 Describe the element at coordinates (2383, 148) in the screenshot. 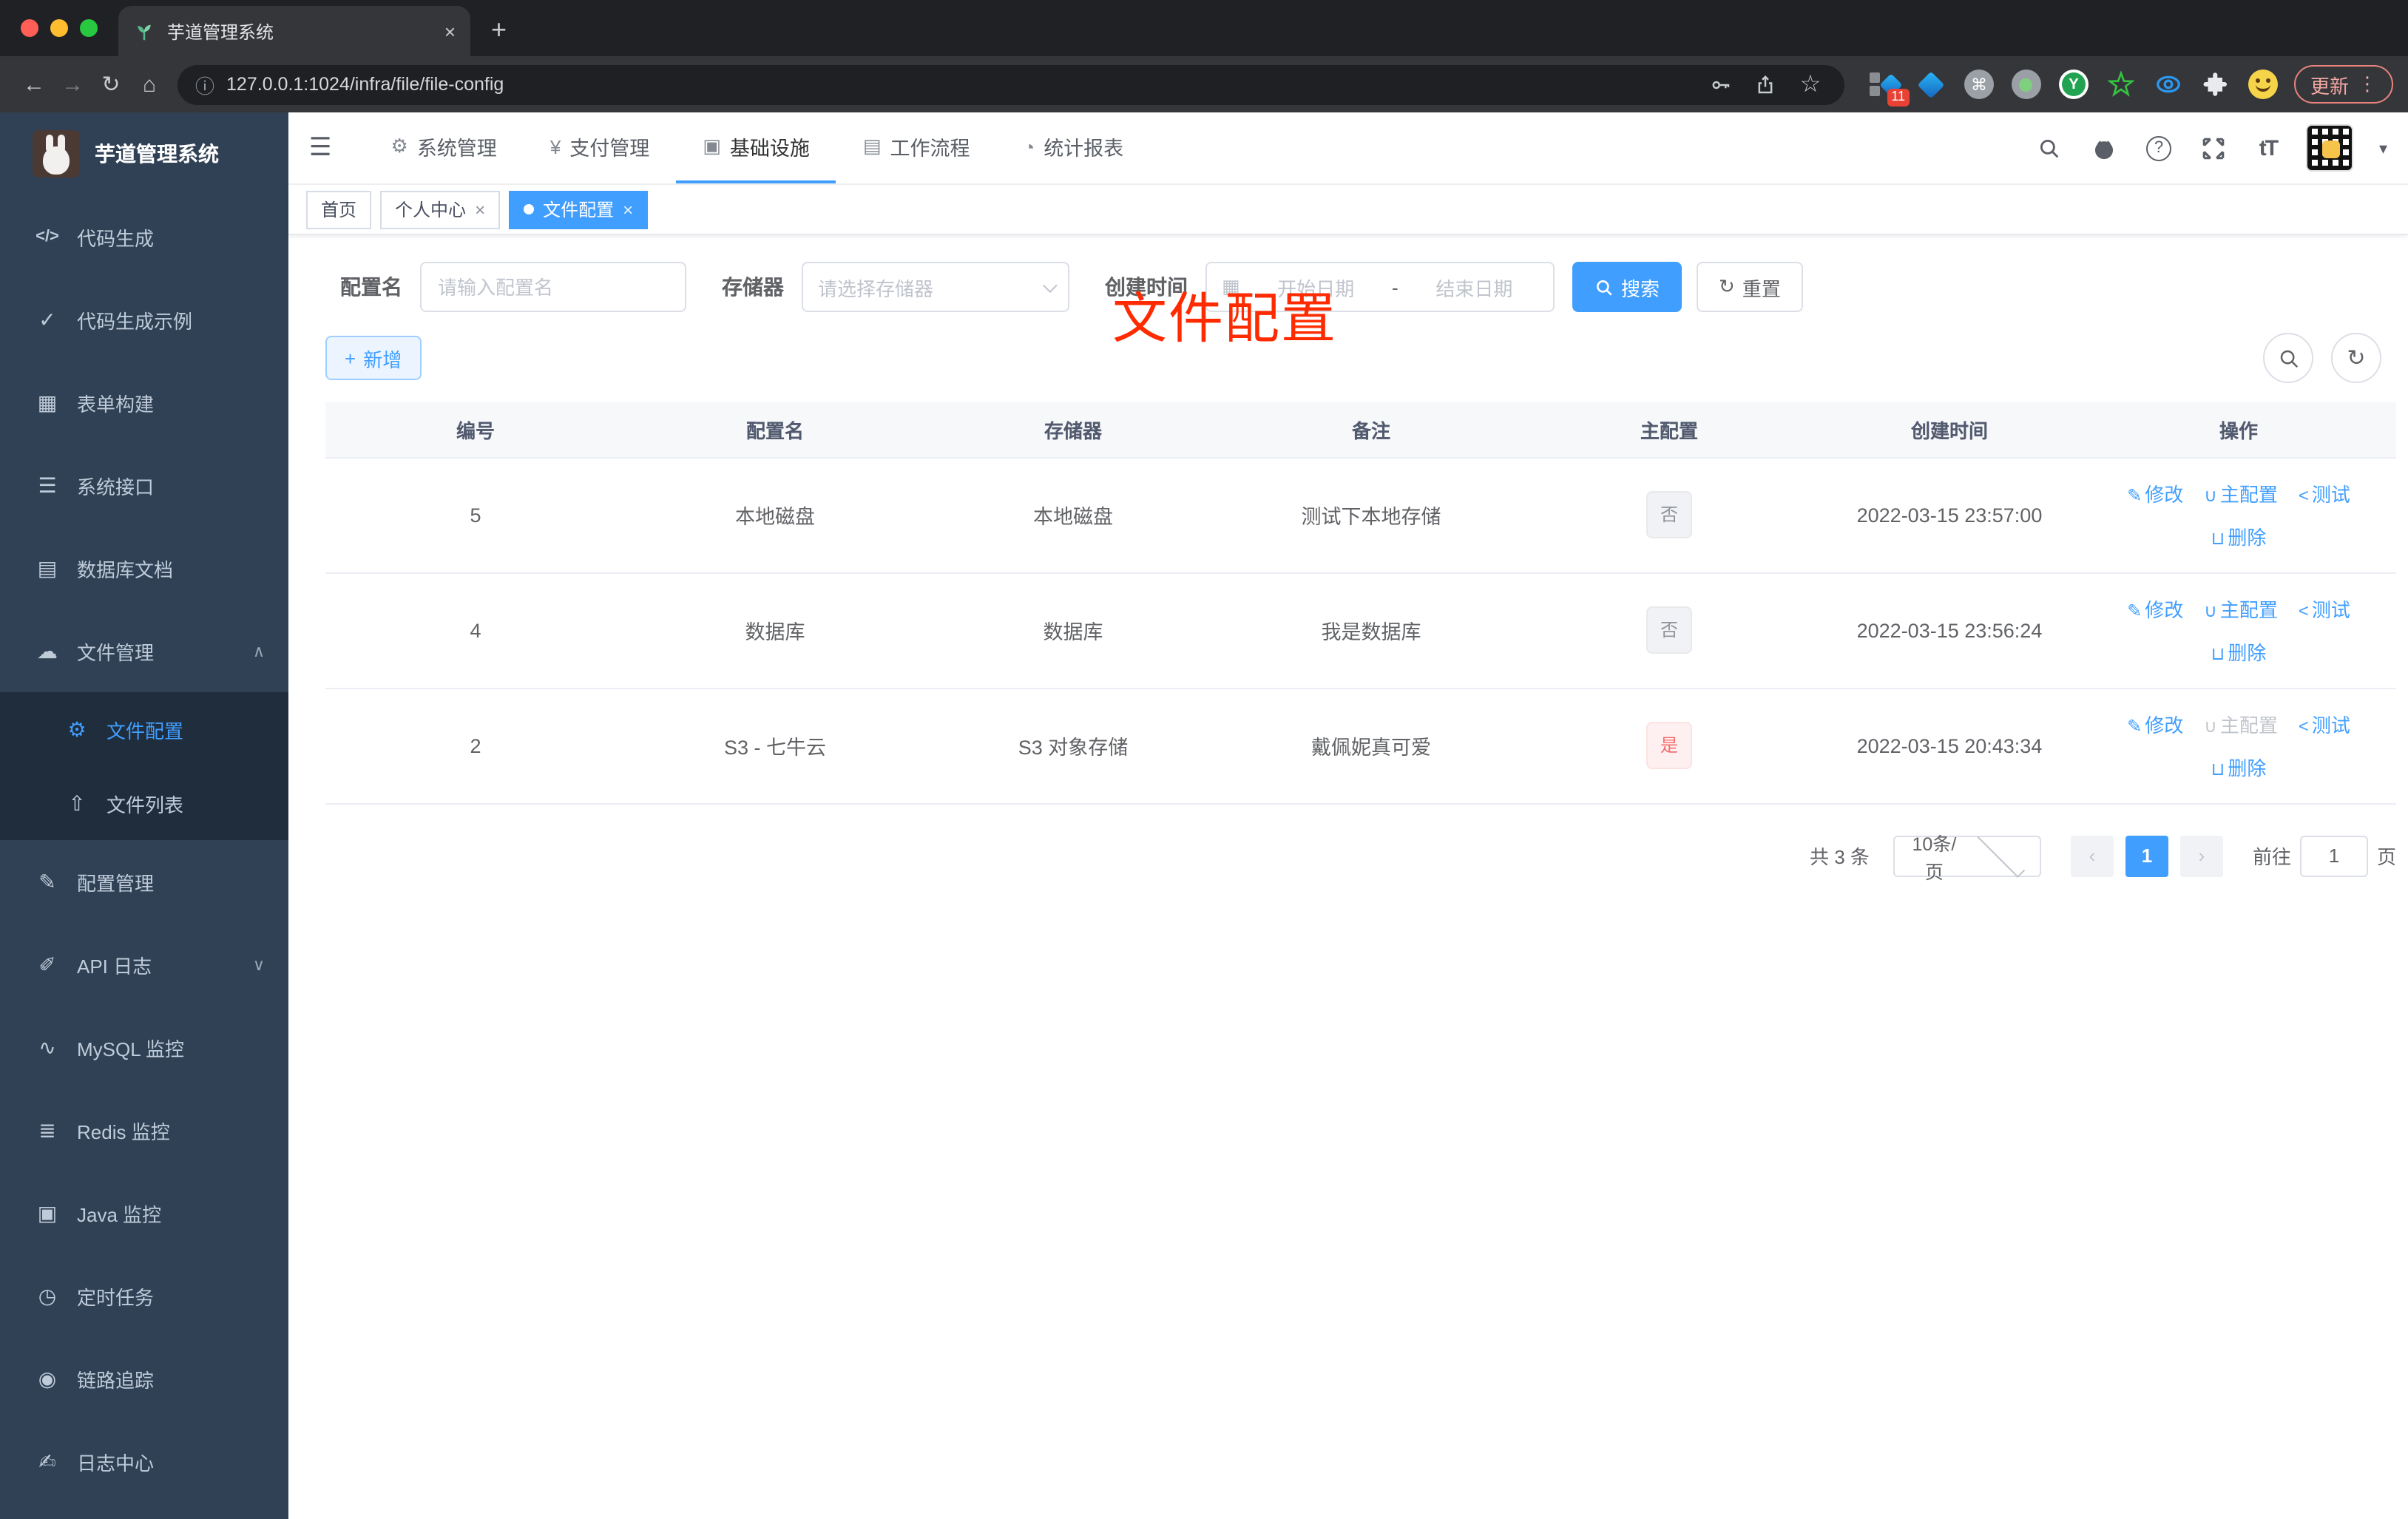

I see `avatar-caret-icon: ▾` at that location.